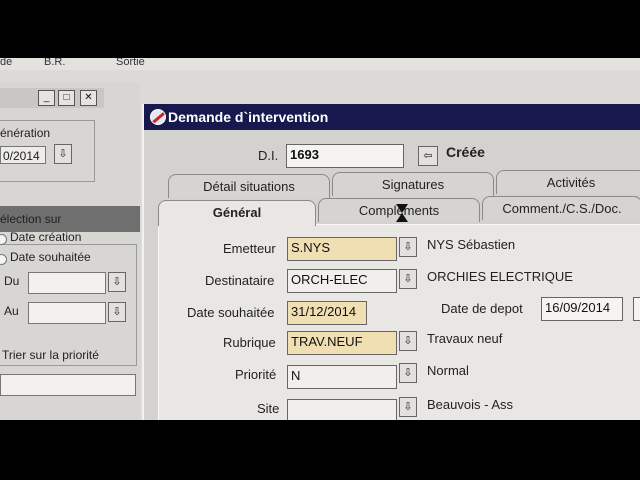  What do you see at coordinates (249, 248) in the screenshot?
I see `emetteur-label: Emetteur` at bounding box center [249, 248].